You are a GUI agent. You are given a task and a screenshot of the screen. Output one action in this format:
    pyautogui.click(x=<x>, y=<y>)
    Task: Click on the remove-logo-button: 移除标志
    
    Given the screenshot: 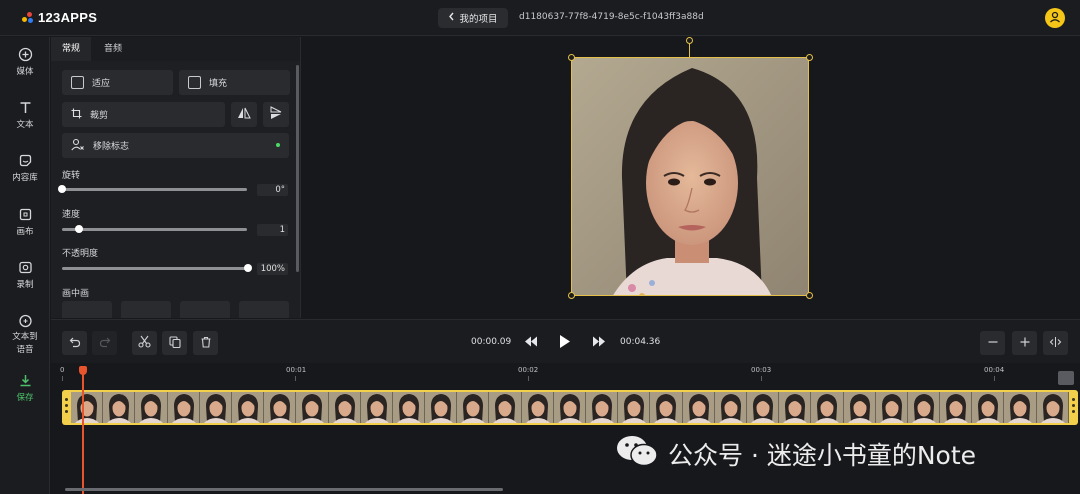 What is the action you would take?
    pyautogui.click(x=175, y=145)
    